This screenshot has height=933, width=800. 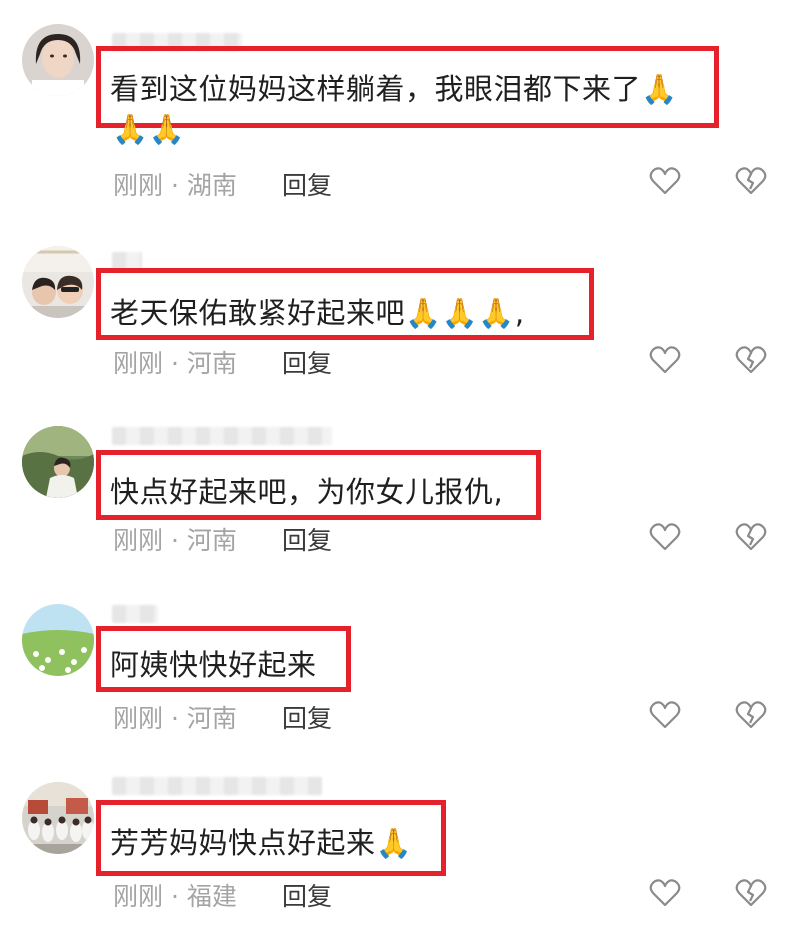 I want to click on comment-text: 老天保佑敢紧好起来吧🙏🙏🙏,, so click(x=317, y=313).